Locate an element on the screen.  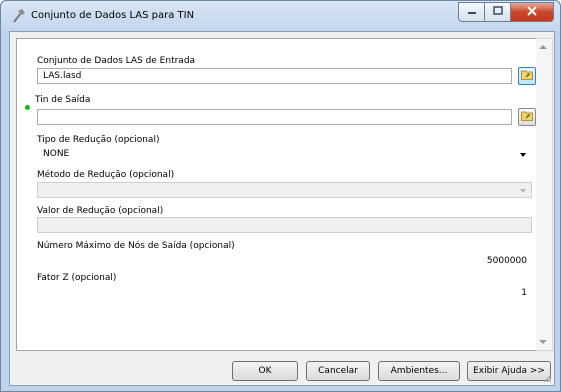
ok-button: OK is located at coordinates (265, 371).